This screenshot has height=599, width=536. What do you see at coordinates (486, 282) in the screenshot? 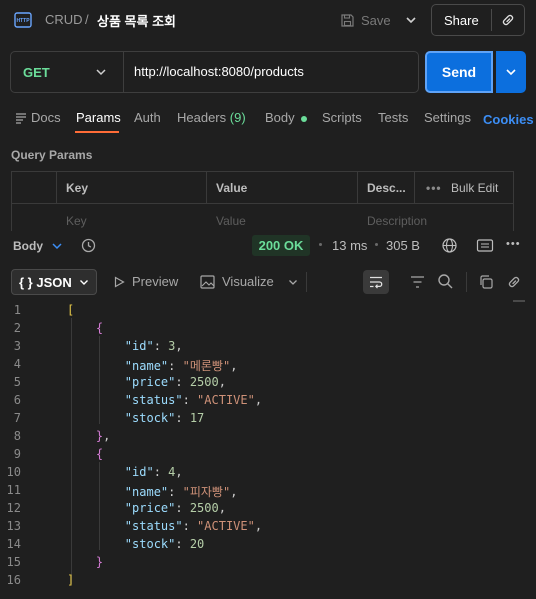
I see `copy-icon` at bounding box center [486, 282].